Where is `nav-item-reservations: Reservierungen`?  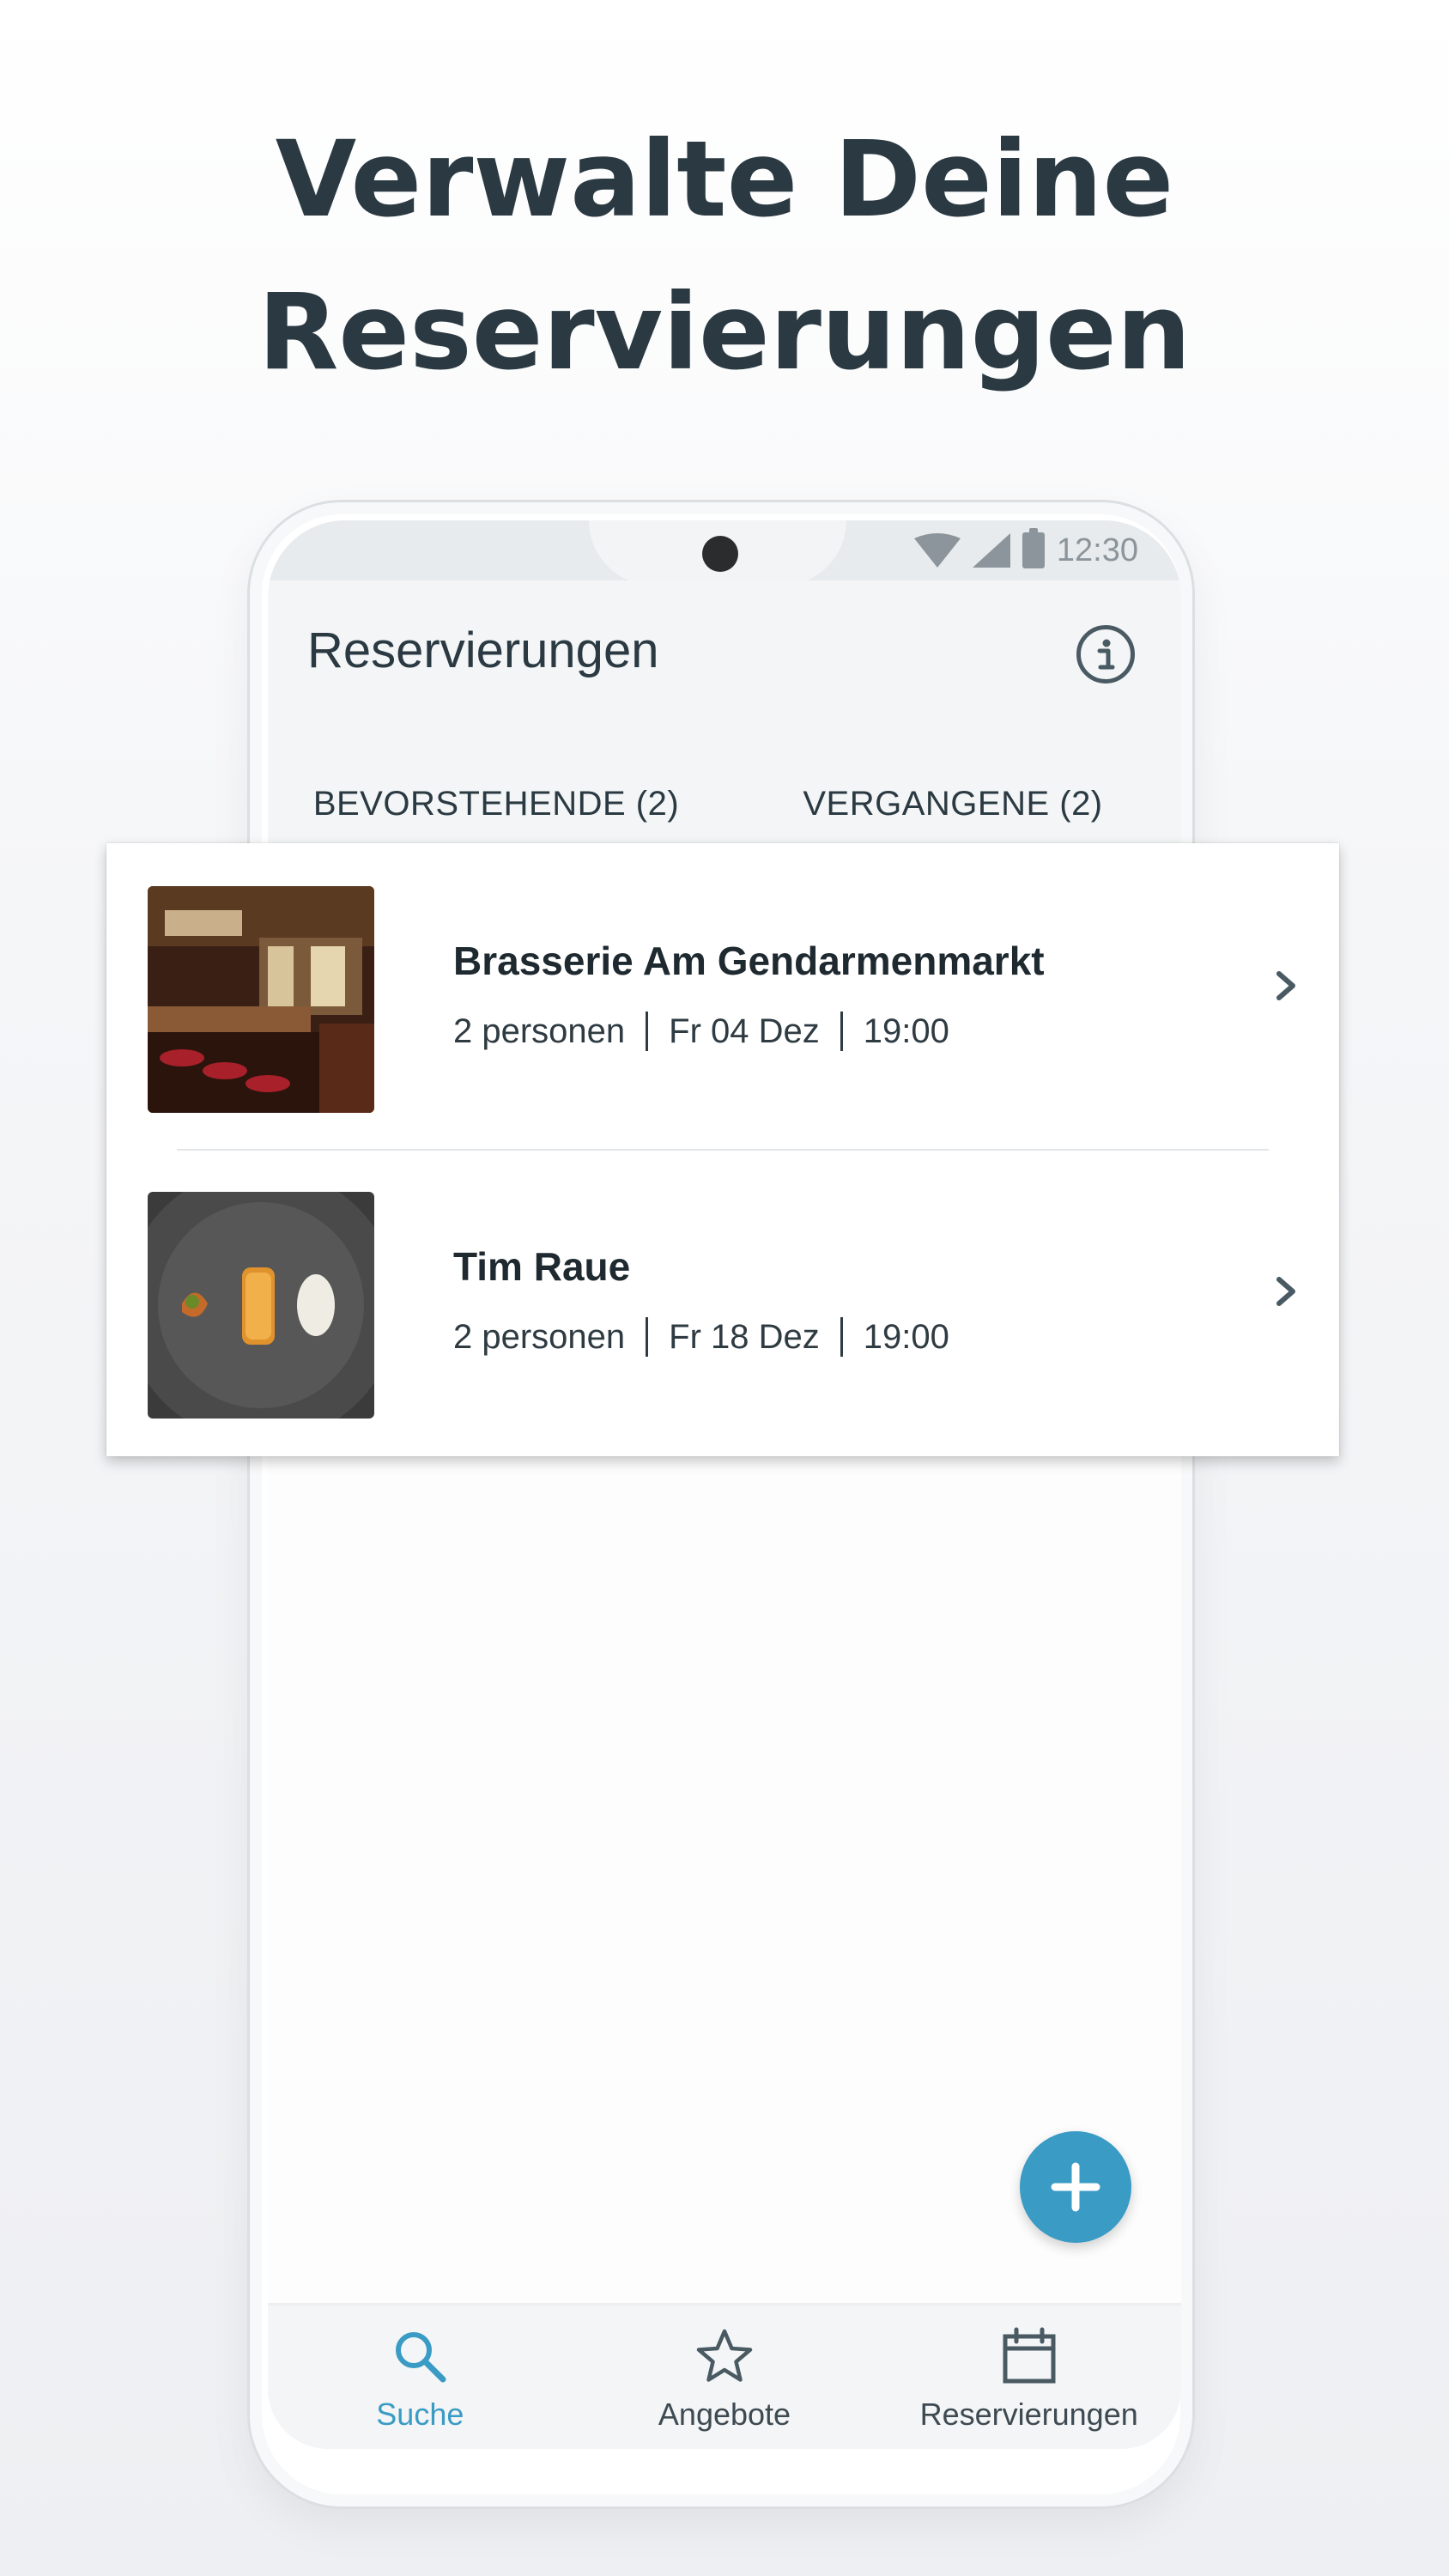 nav-item-reservations: Reservierungen is located at coordinates (1028, 2377).